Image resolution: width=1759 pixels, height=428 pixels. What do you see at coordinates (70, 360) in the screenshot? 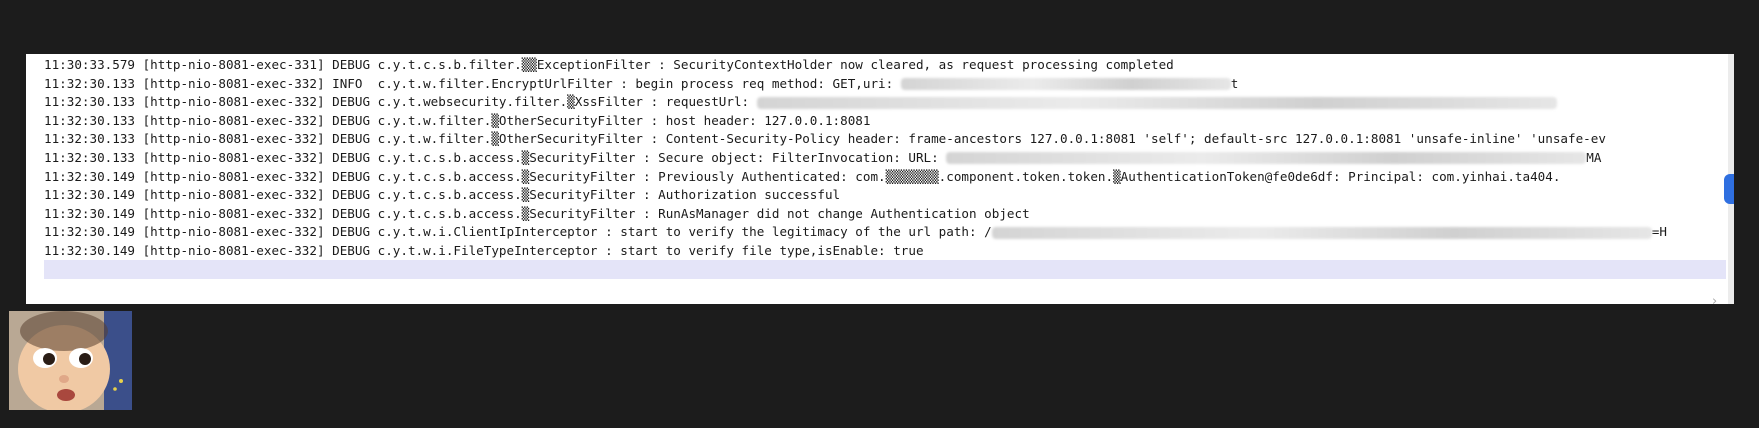
I see `toddler-avatar-icon` at bounding box center [70, 360].